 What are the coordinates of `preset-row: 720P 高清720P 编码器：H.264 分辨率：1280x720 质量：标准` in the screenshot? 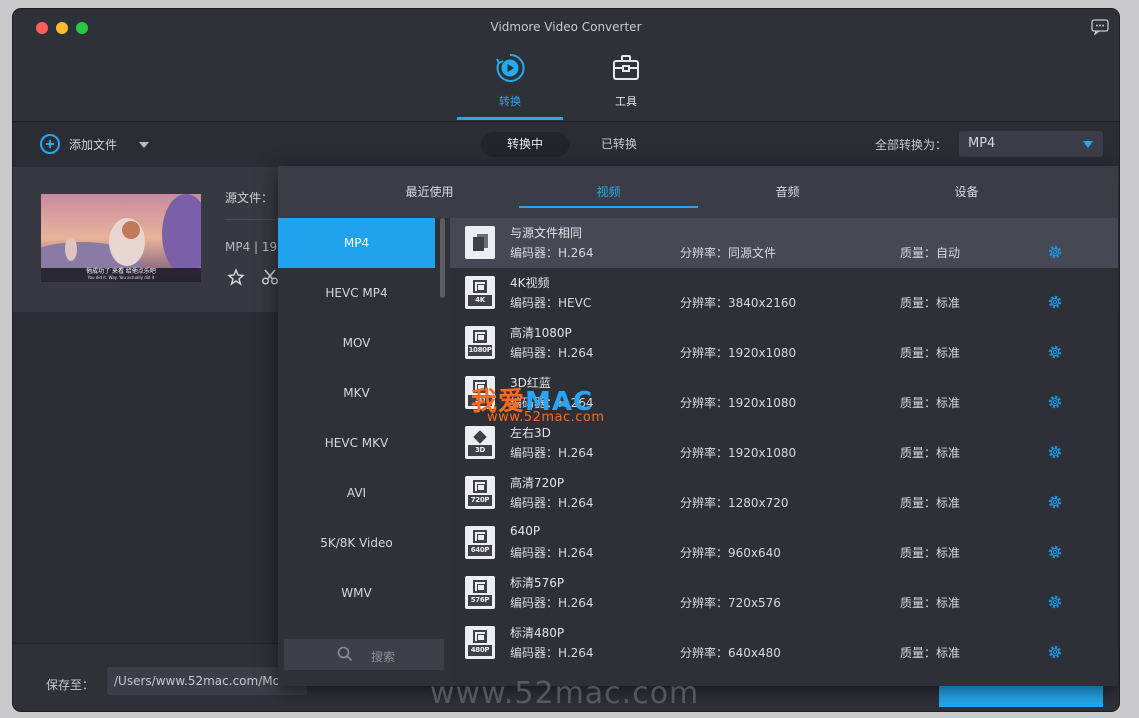 It's located at (784, 493).